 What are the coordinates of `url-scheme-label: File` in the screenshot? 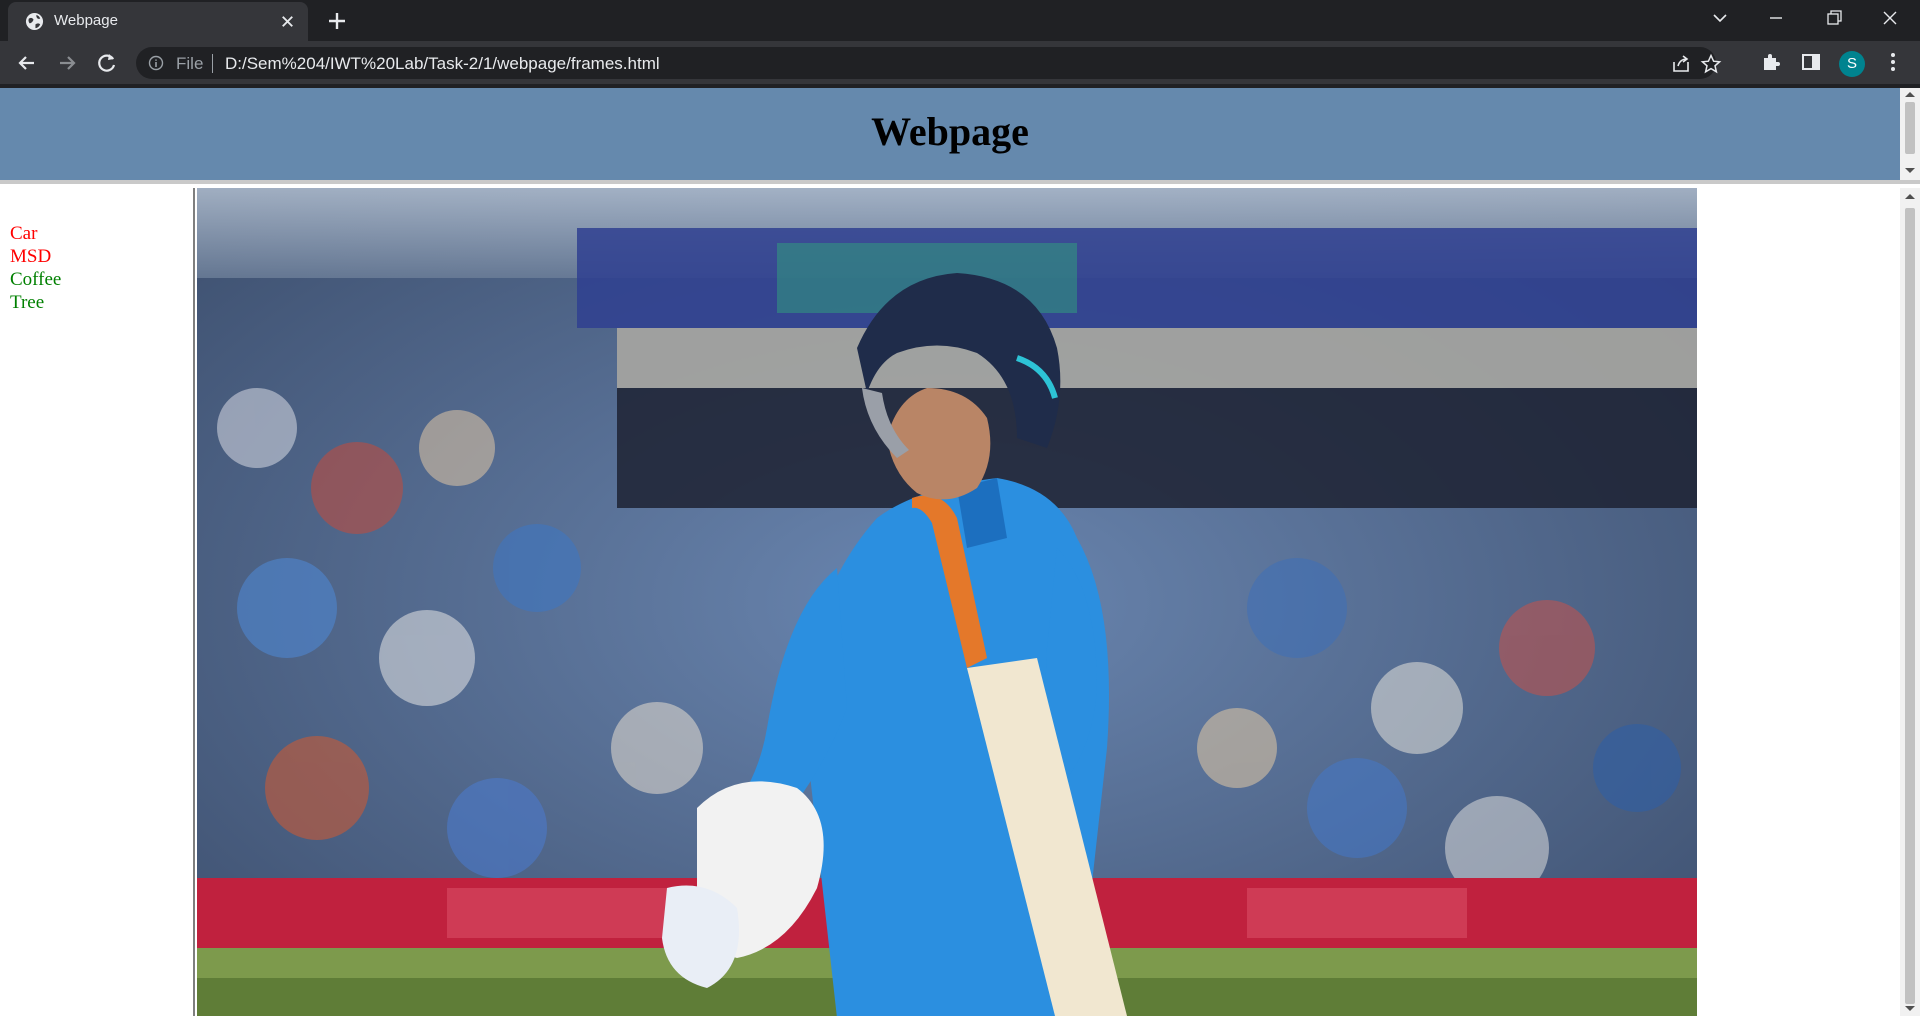 It's located at (190, 63).